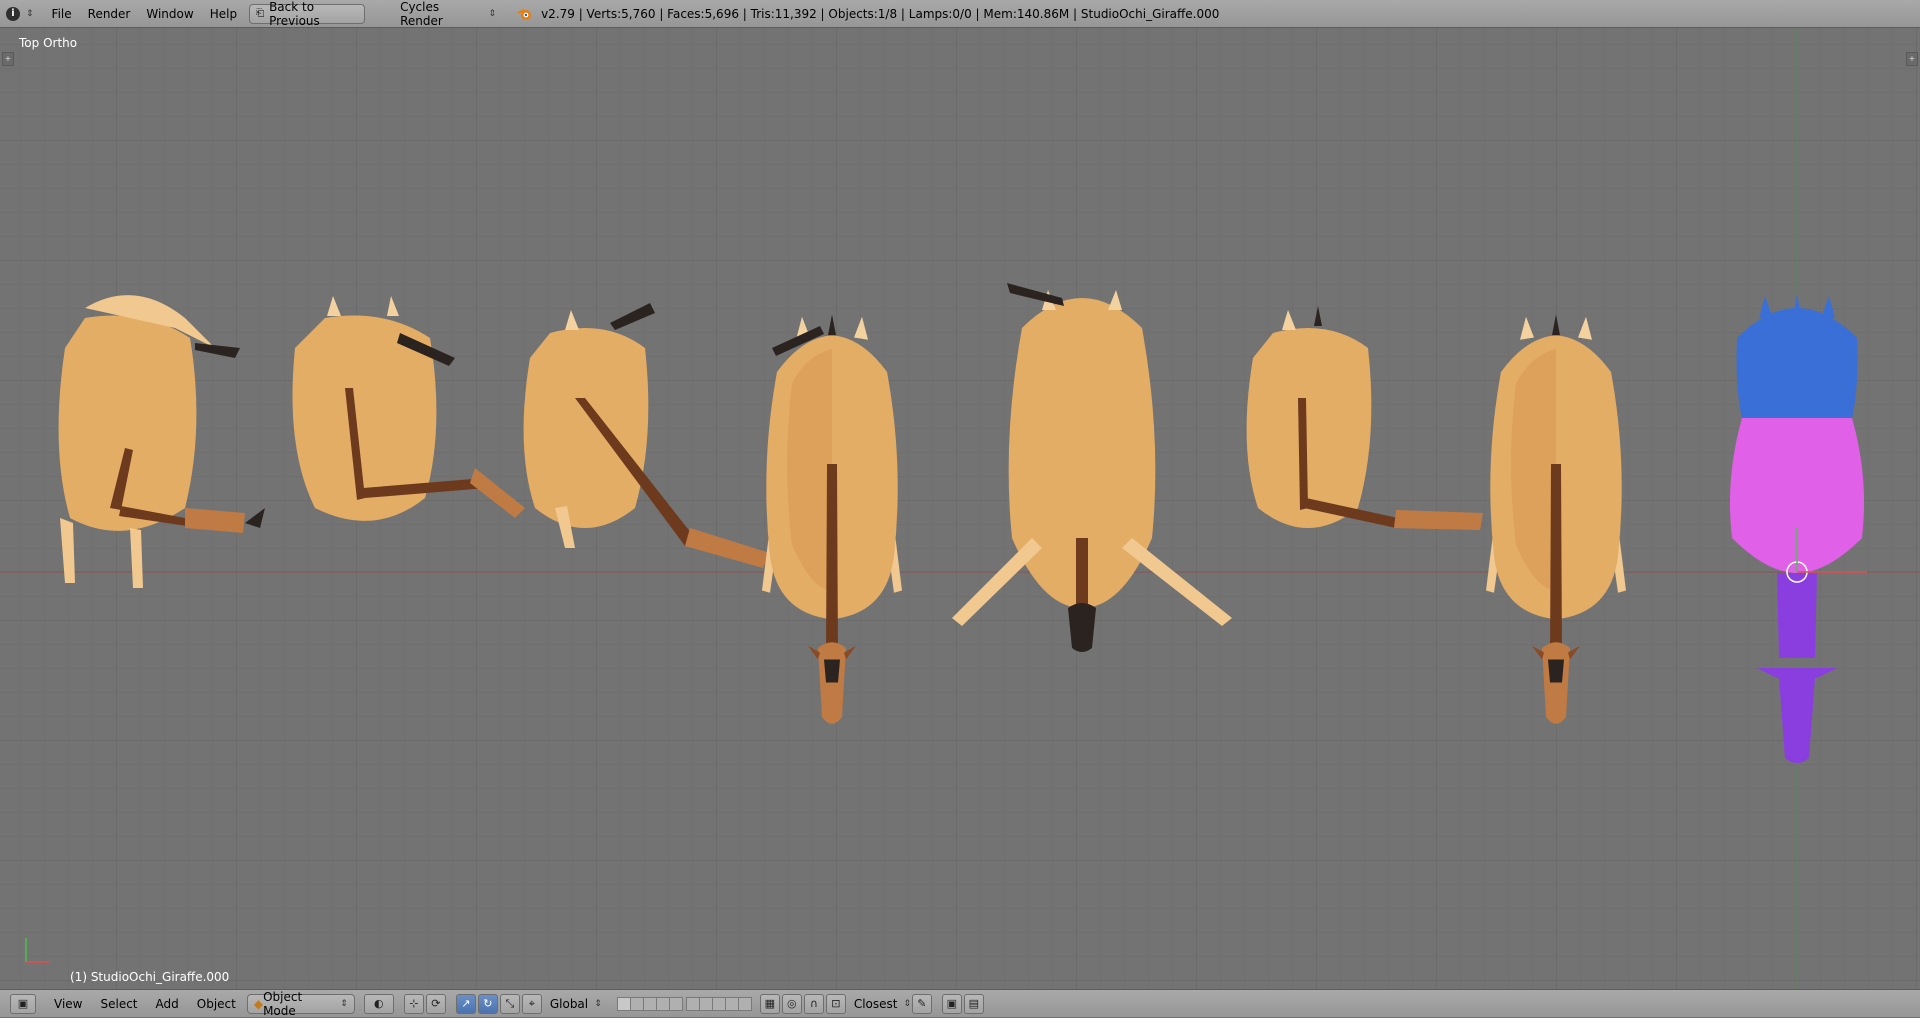 This screenshot has height=1018, width=1920. I want to click on layer-4-button, so click(662, 1003).